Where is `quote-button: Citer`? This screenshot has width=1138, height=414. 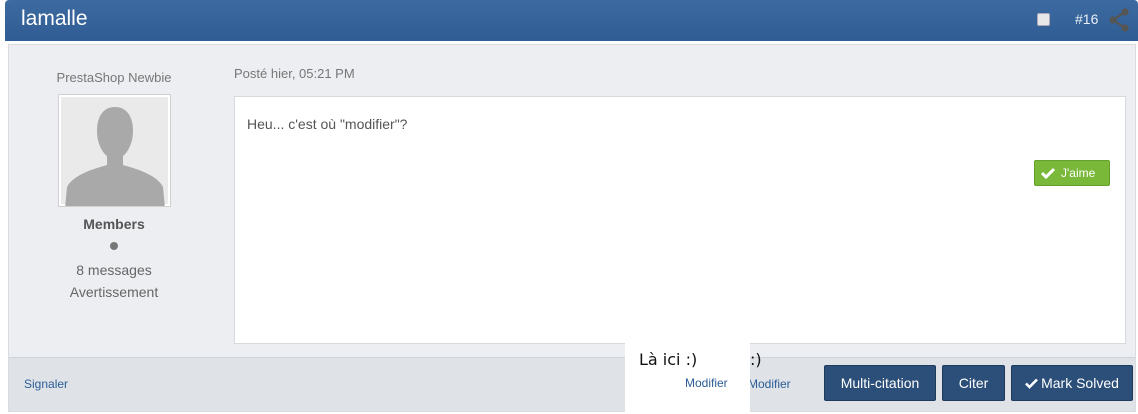 quote-button: Citer is located at coordinates (973, 383).